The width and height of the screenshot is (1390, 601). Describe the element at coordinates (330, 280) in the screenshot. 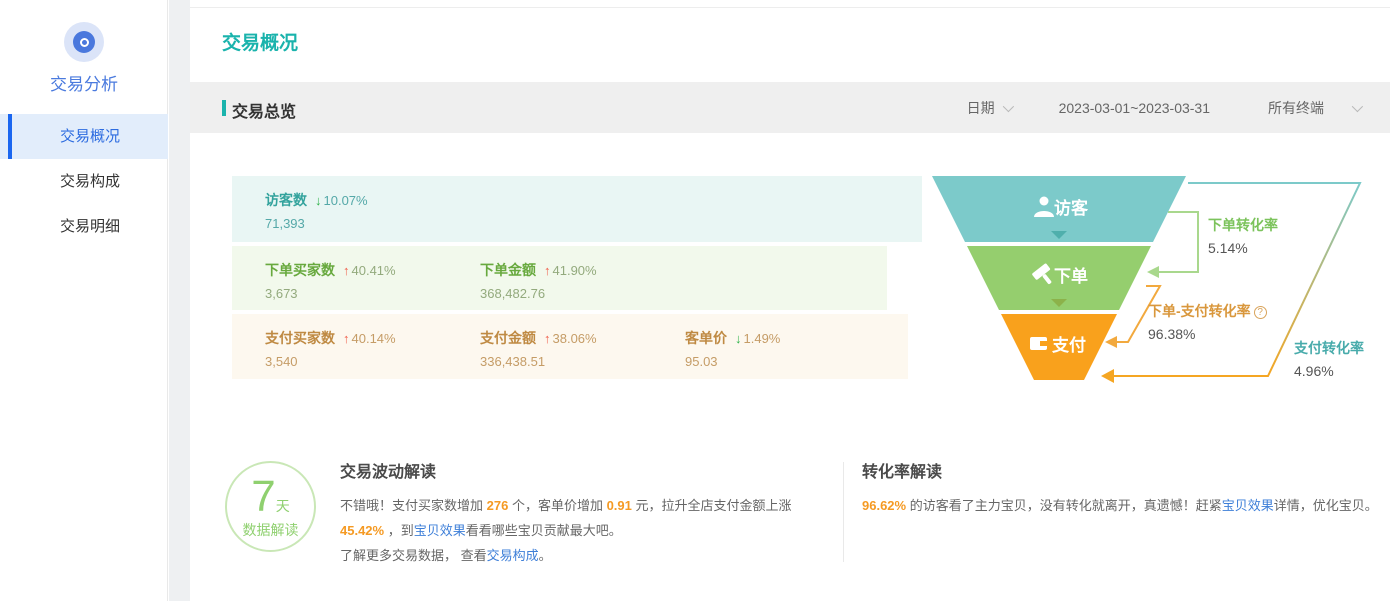

I see `metric-1-0: 下单买家数 ↑ 40.41% 3,673` at that location.